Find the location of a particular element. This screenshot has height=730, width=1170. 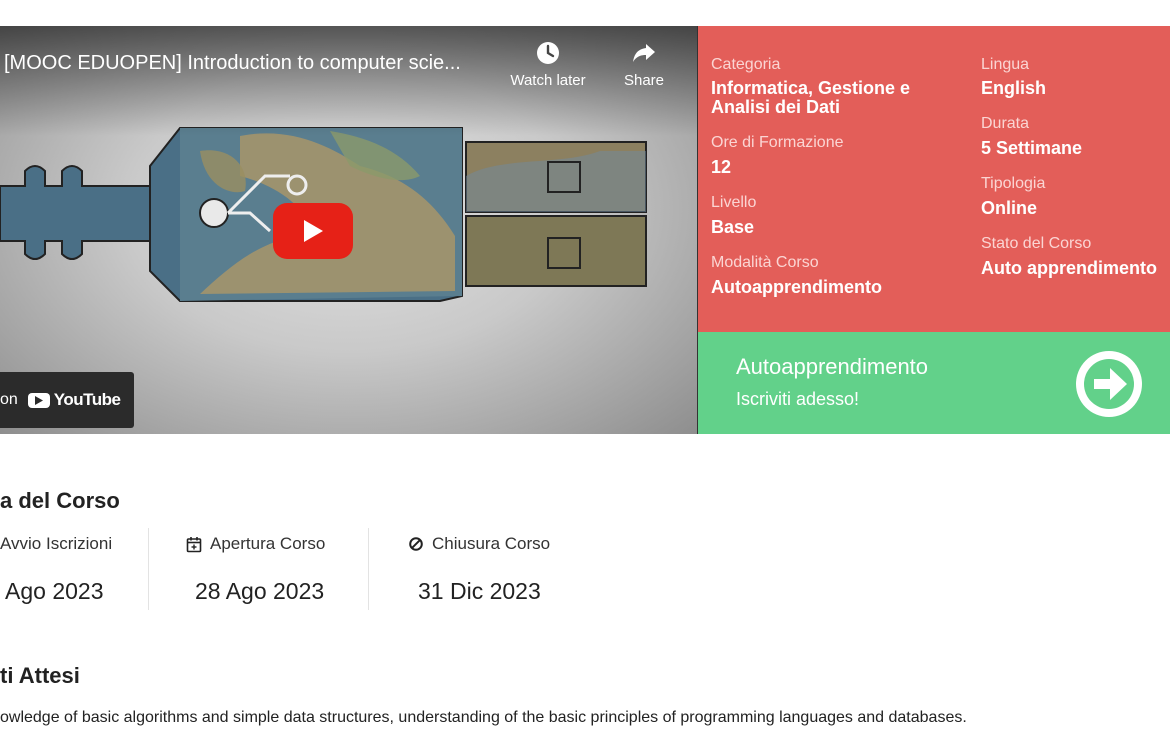

arrow-right-circle-icon is located at coordinates (1109, 384).